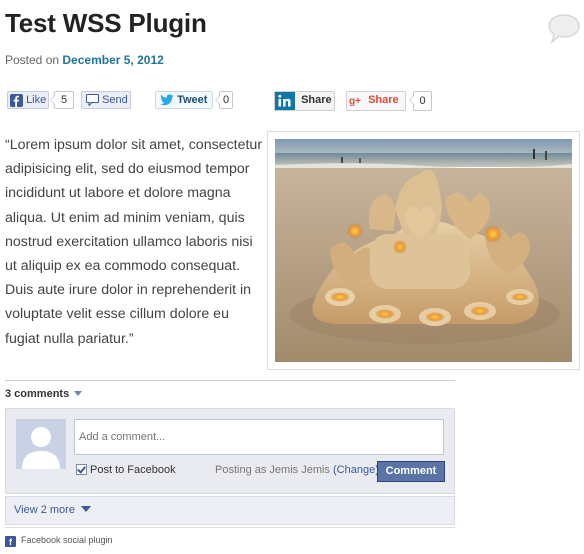 Image resolution: width=584 pixels, height=554 pixels. What do you see at coordinates (167, 100) in the screenshot?
I see `twitter-bird-icon` at bounding box center [167, 100].